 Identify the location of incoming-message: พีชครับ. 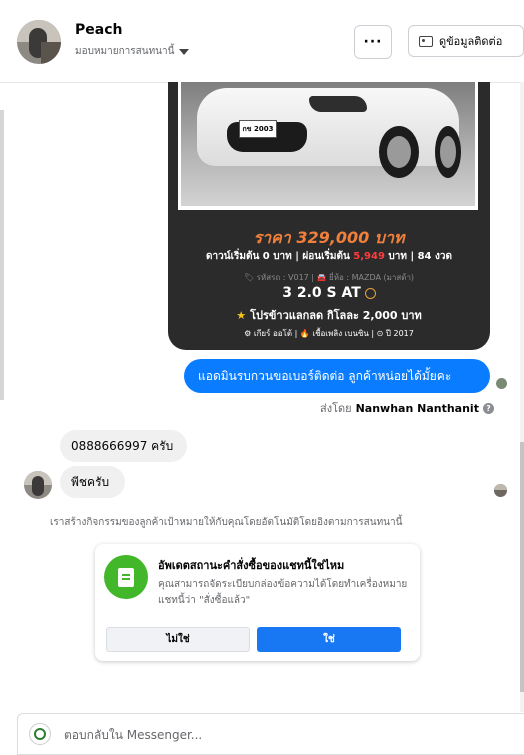
(92, 482).